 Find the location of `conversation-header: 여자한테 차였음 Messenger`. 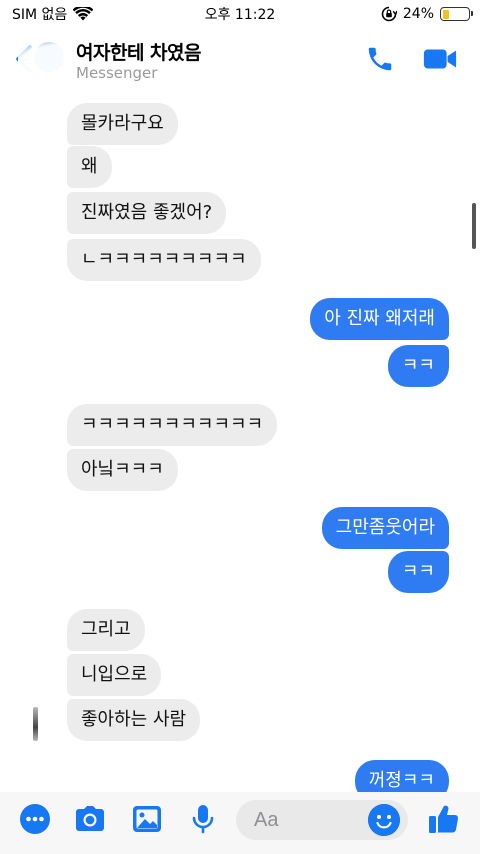

conversation-header: 여자한테 차였음 Messenger is located at coordinates (240, 72).